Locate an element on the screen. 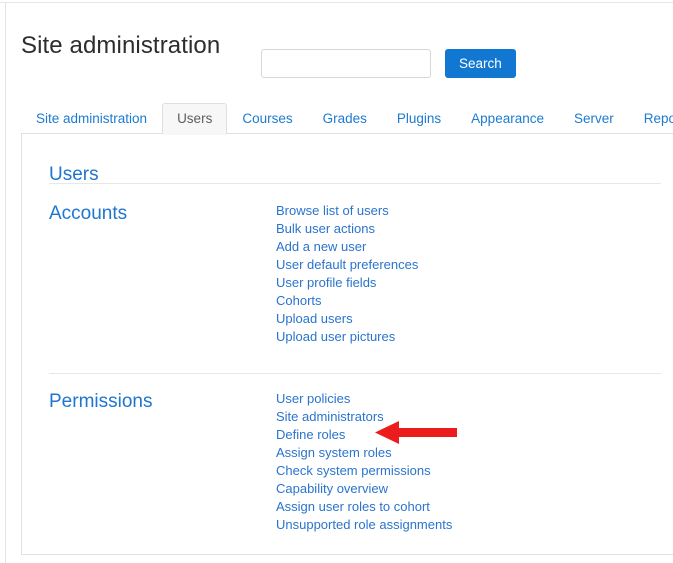 This screenshot has width=673, height=563. divider-middle is located at coordinates (355, 373).